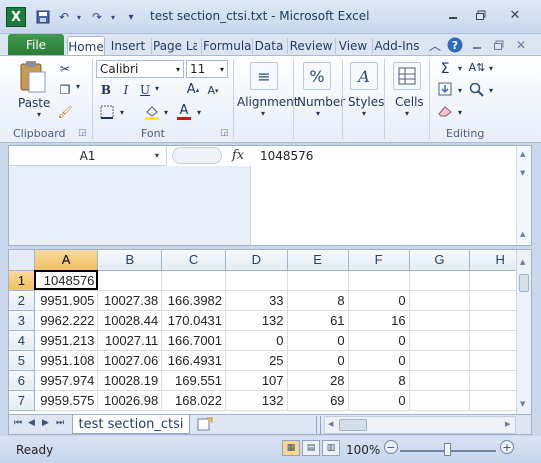 The width and height of the screenshot is (541, 463). What do you see at coordinates (291, 448) in the screenshot?
I see `normal-view-button: ▦` at bounding box center [291, 448].